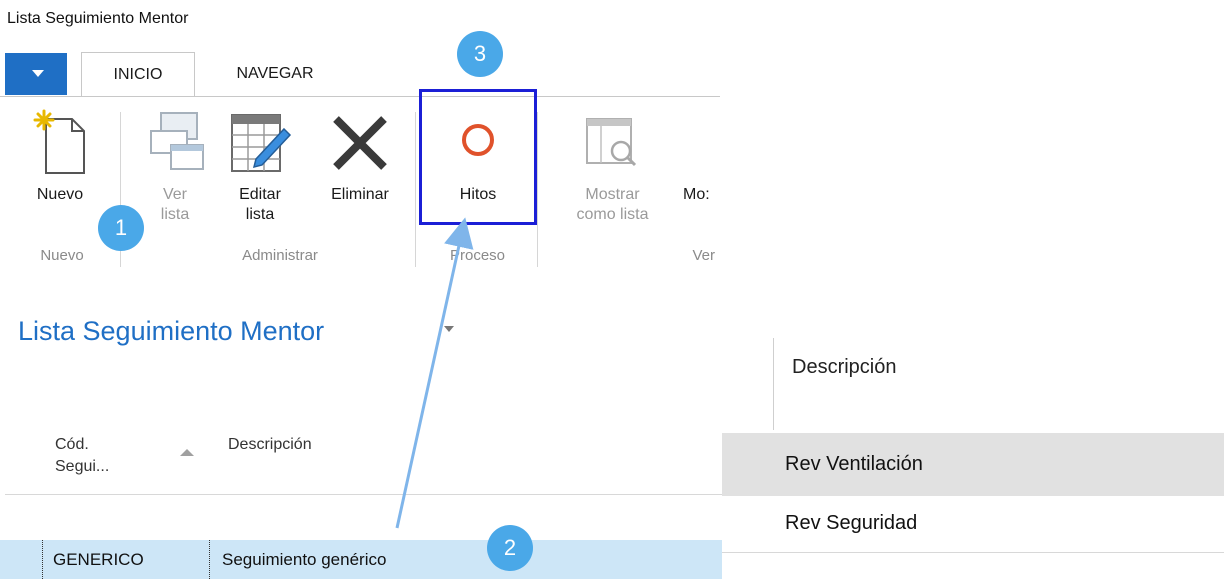 This screenshot has height=579, width=1224. I want to click on step-badge-2: 2, so click(510, 548).